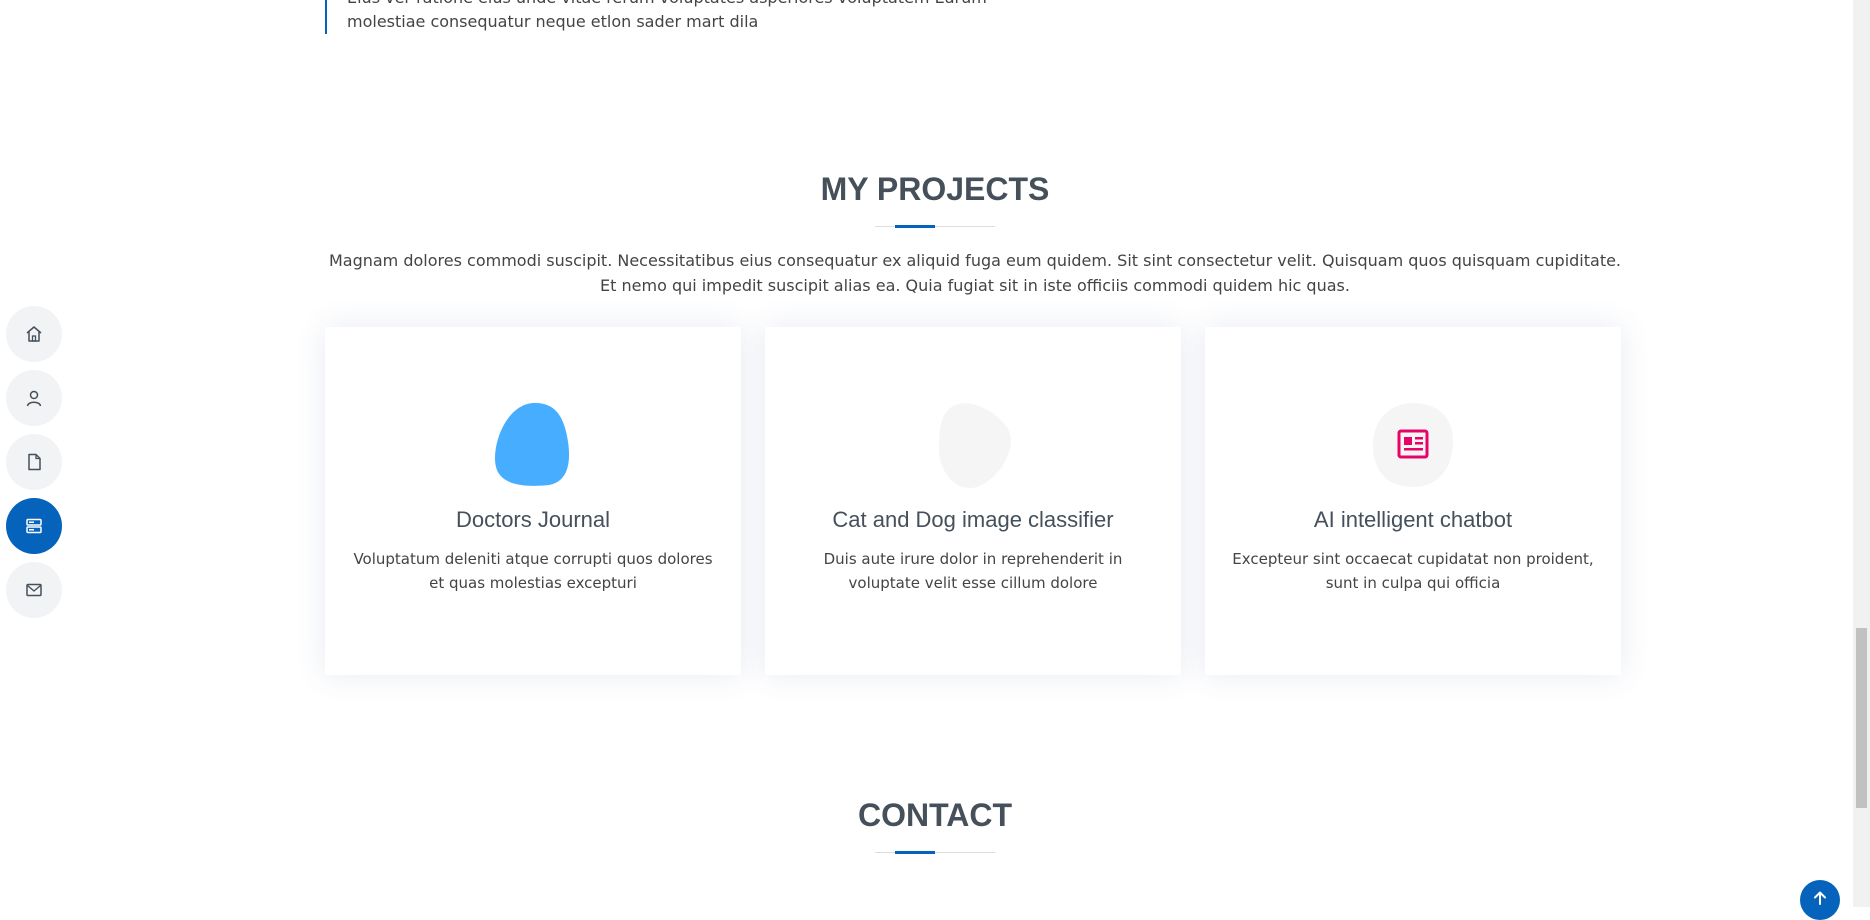 This screenshot has width=1870, height=920. I want to click on envelope-icon, so click(34, 590).